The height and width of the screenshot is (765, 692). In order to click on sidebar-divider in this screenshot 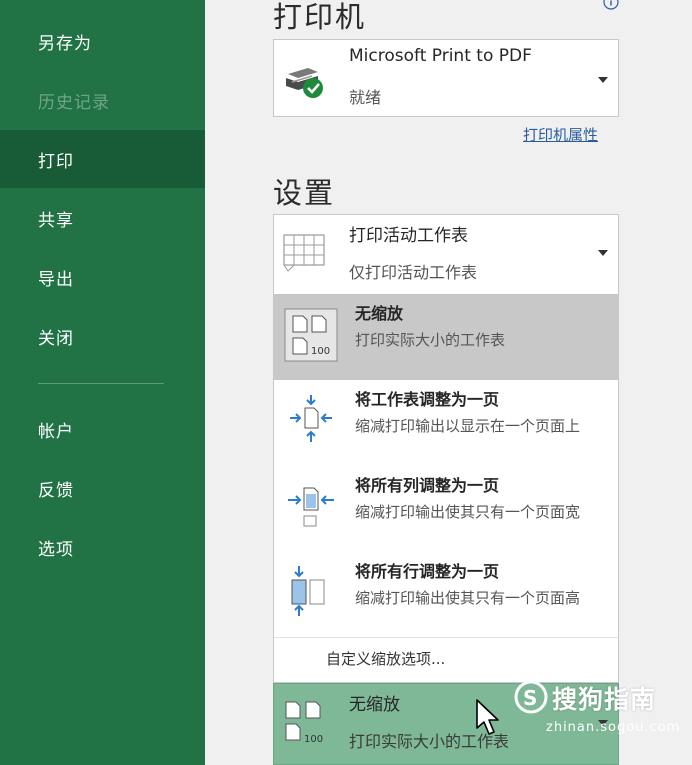, I will do `click(101, 383)`.